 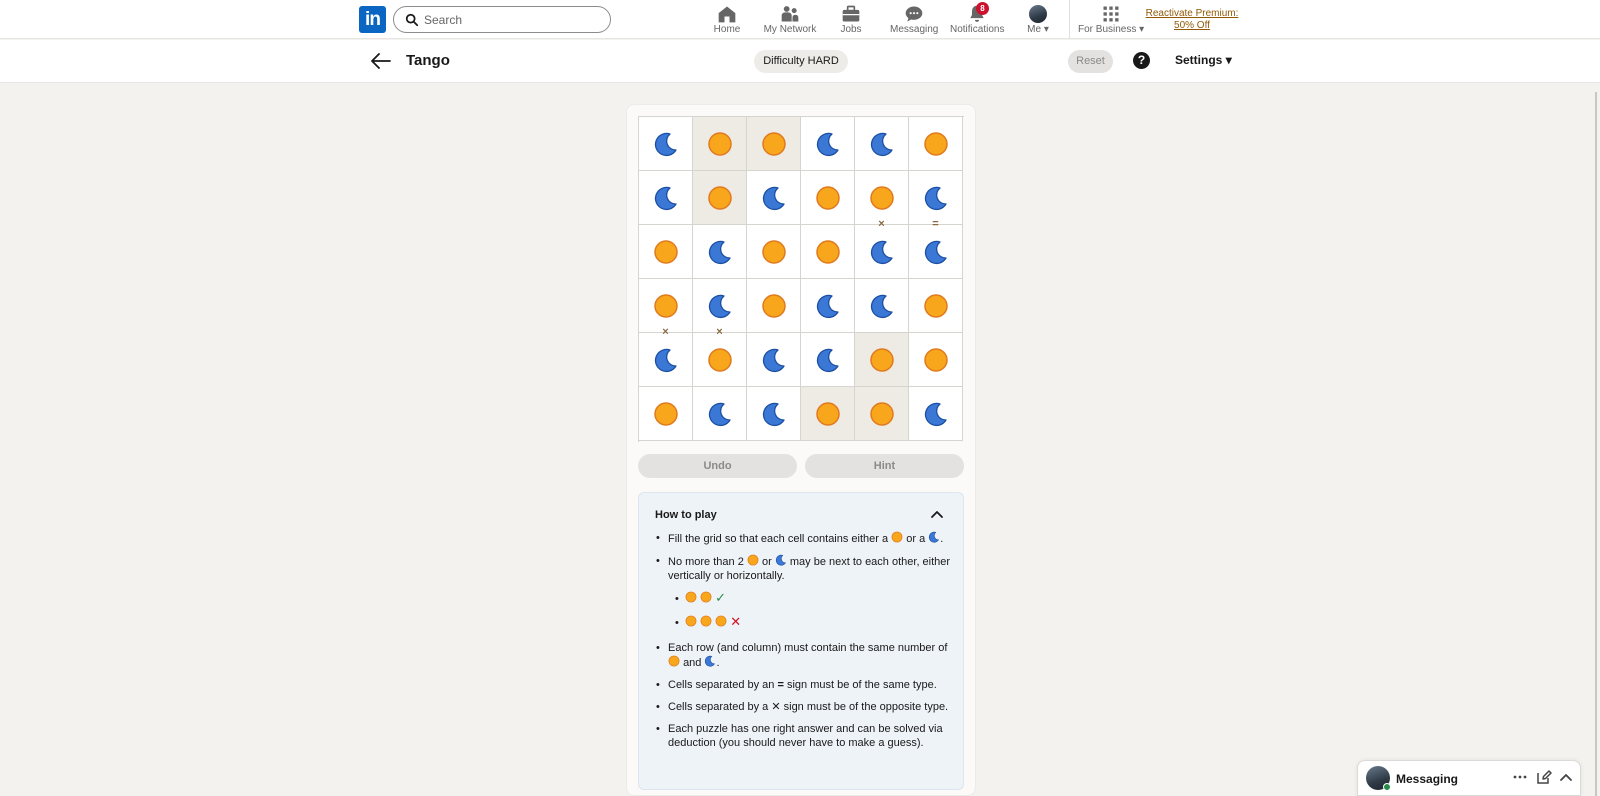 I want to click on settings-menu: Settings ▾, so click(x=1203, y=60).